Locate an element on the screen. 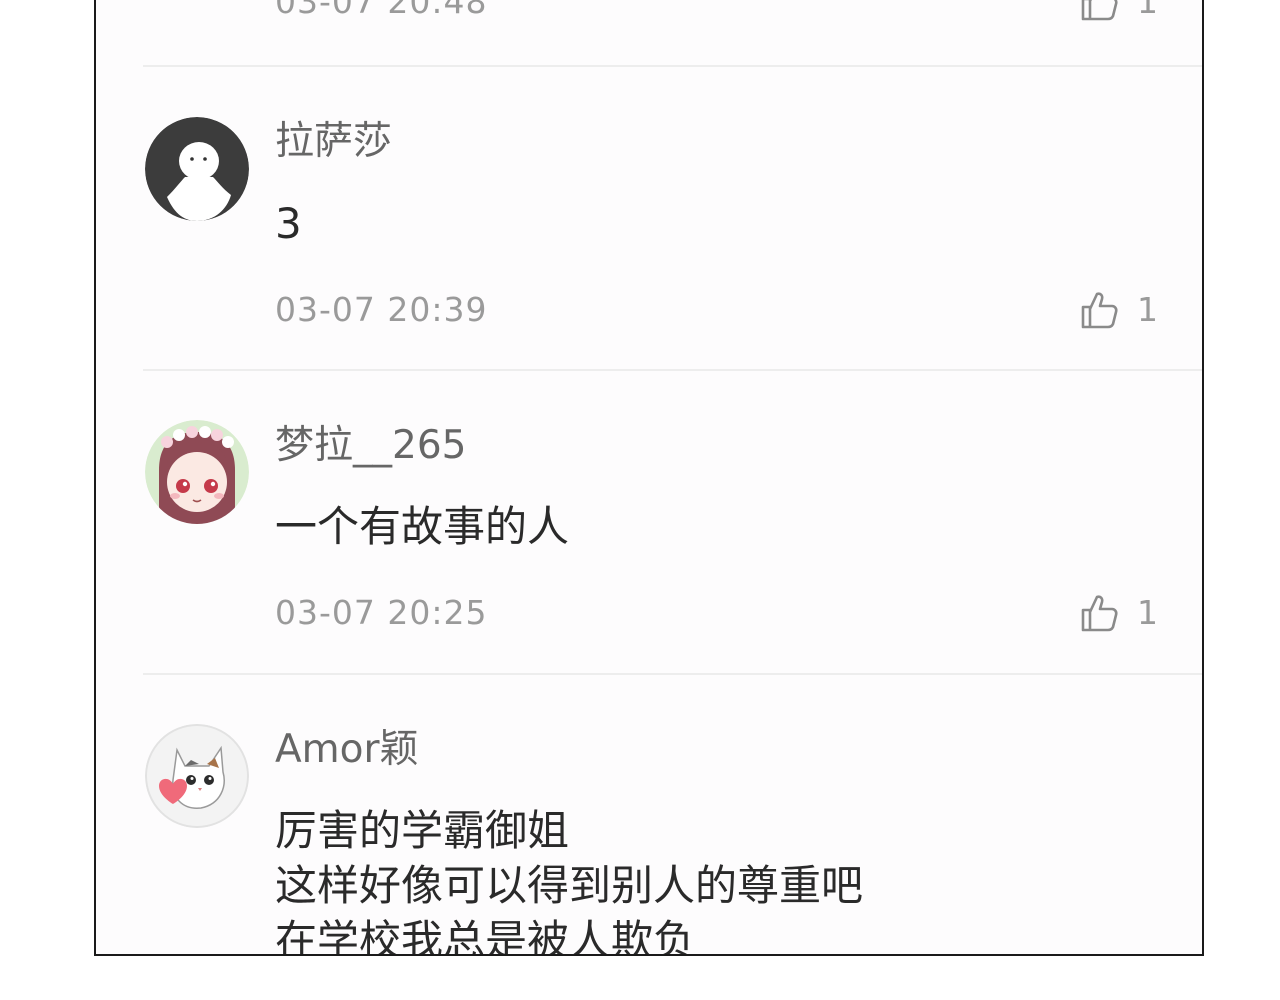 Image resolution: width=1280 pixels, height=1000 pixels. comment-content-line: 在学校我总是被人欺负 is located at coordinates (485, 936).